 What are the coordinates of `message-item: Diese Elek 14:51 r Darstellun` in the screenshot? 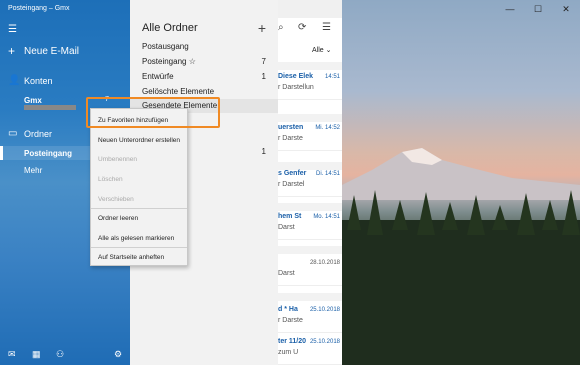 It's located at (310, 85).